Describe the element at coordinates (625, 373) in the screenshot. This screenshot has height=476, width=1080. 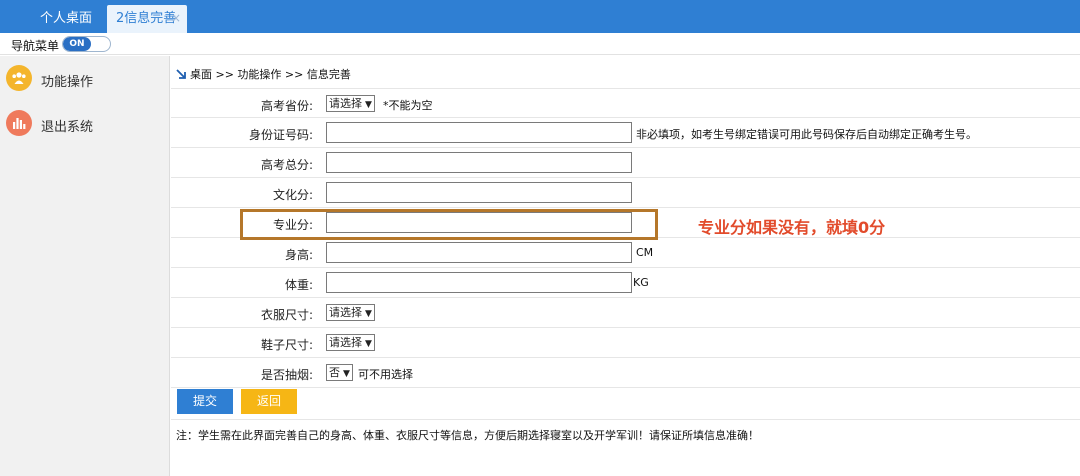
I see `form-row-smoke: 是否抽烟: 否 ▼ 可不用选择` at that location.